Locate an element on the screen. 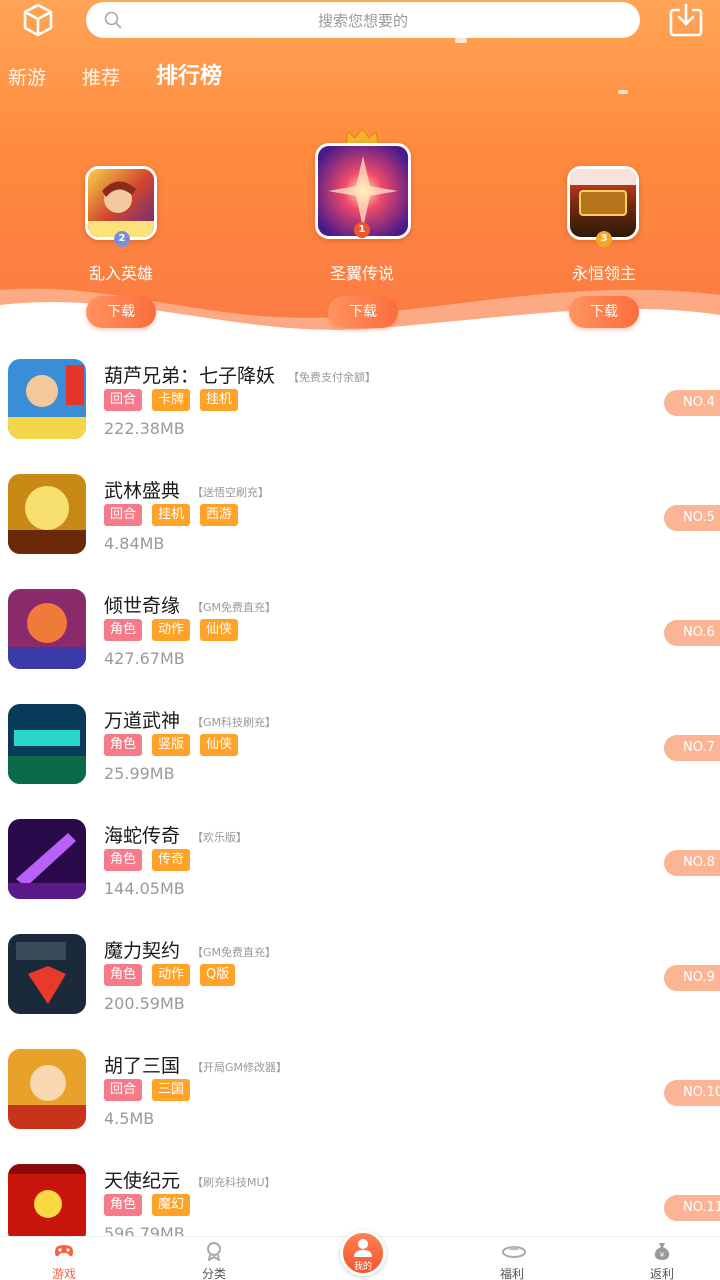 The image size is (720, 1280). tab-recommend: 推荐 is located at coordinates (101, 76).